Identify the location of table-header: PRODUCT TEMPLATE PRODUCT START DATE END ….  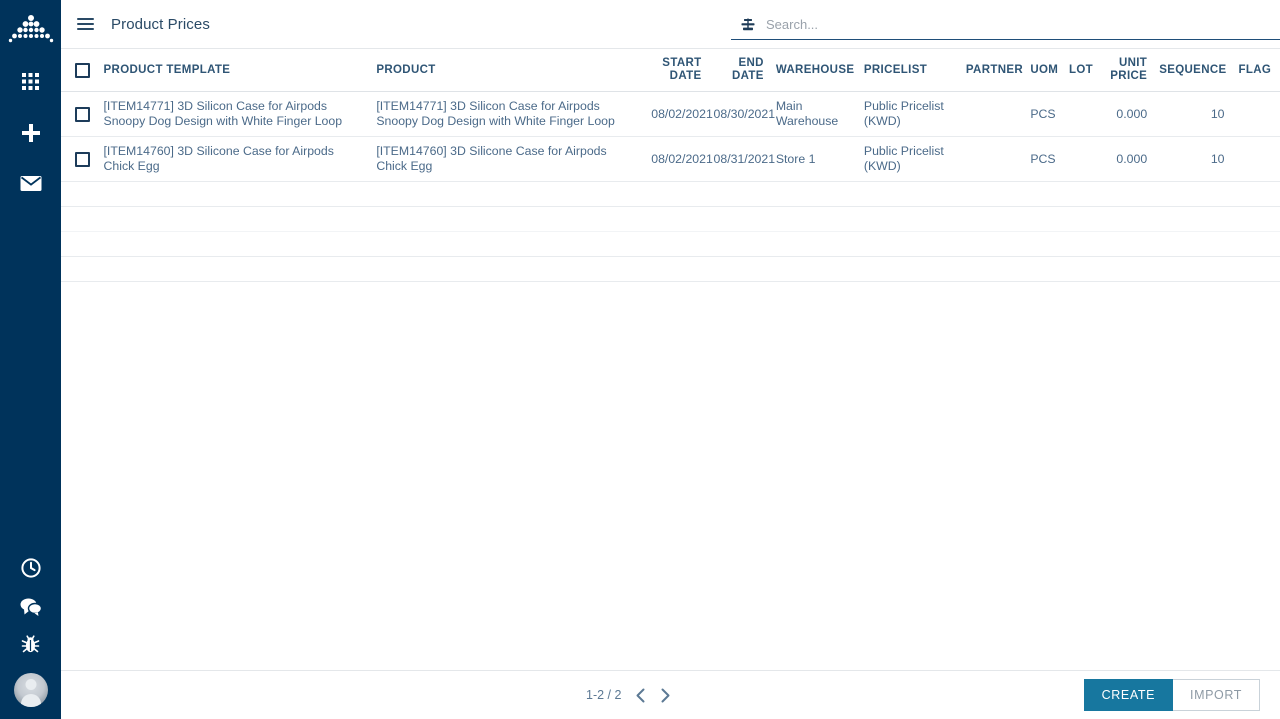
(670, 70).